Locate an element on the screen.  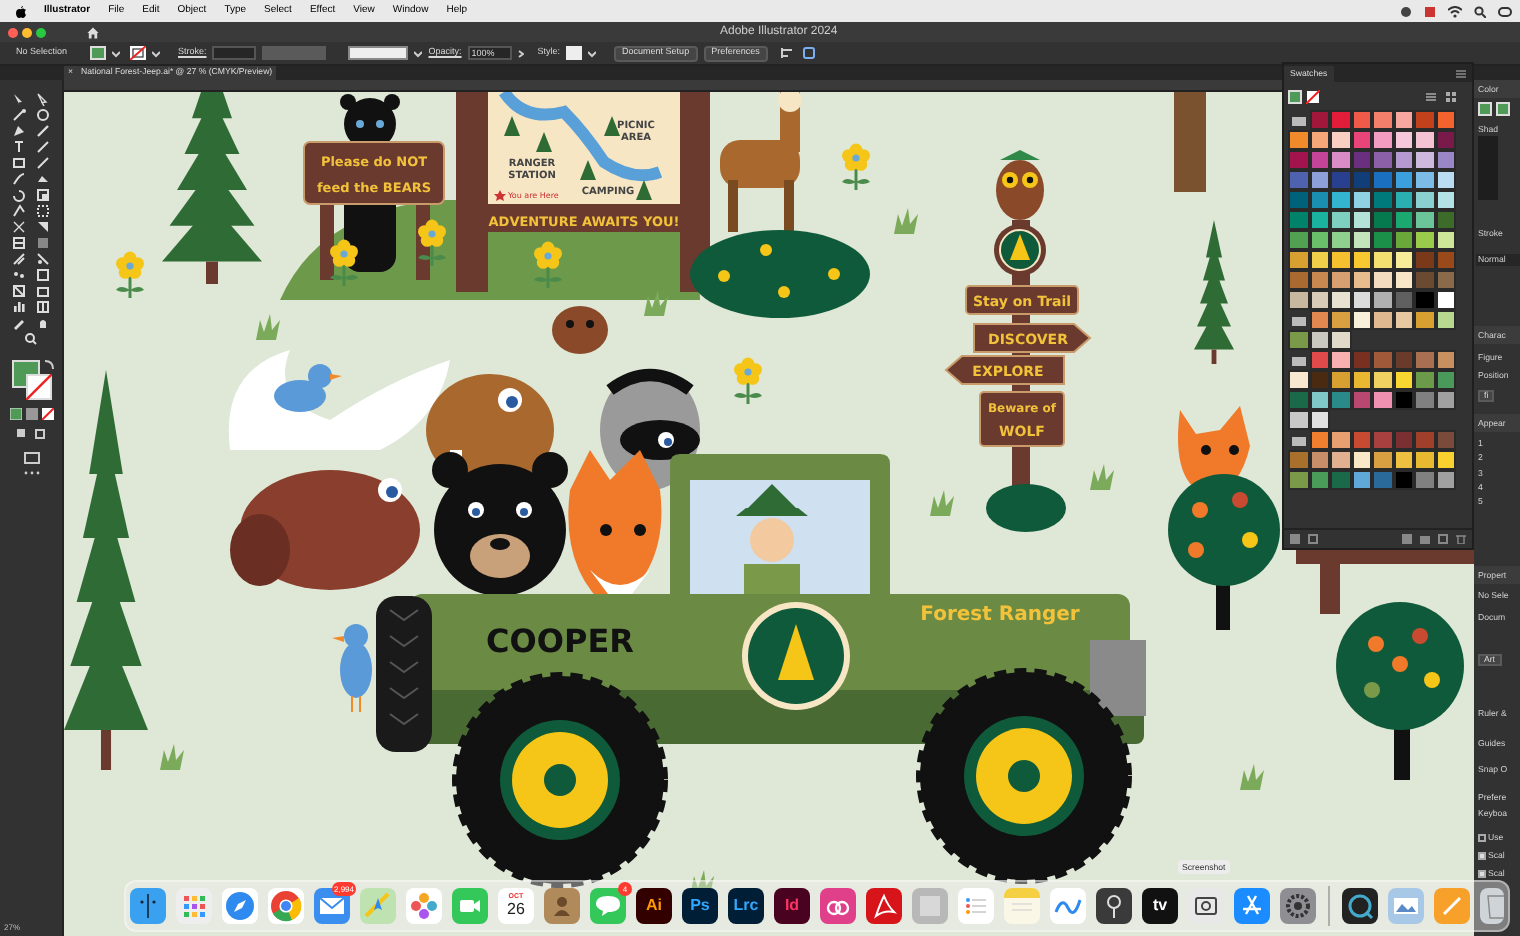
app-icon: Ai is located at coordinates (654, 906).